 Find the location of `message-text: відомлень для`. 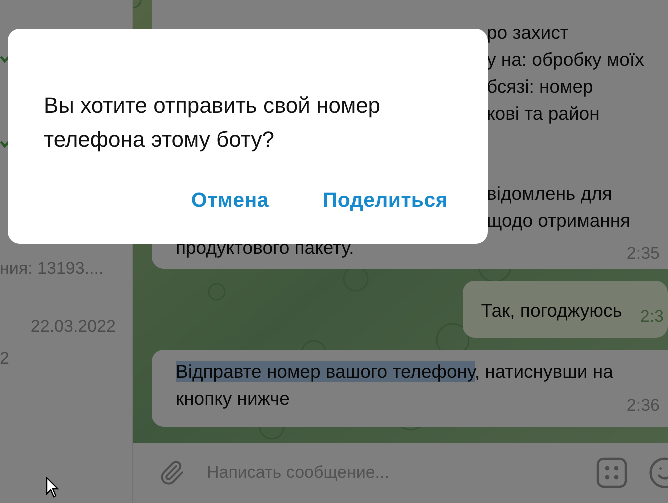

message-text: відомлень для is located at coordinates (549, 194).